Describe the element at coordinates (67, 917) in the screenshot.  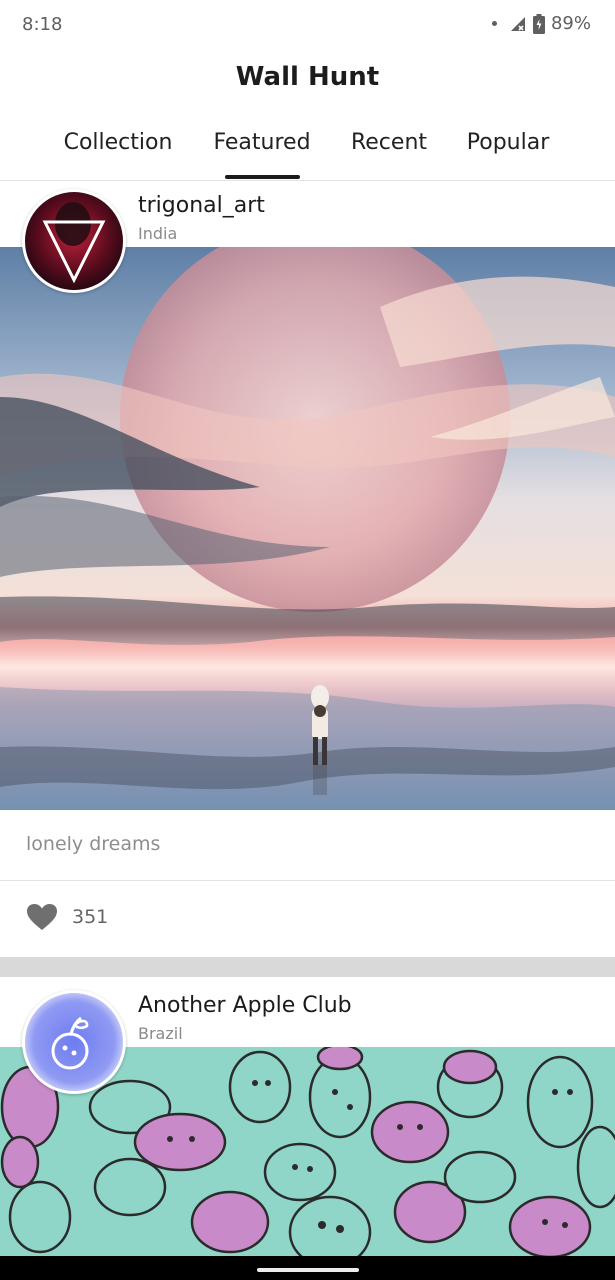
I see `like-row: 351` at that location.